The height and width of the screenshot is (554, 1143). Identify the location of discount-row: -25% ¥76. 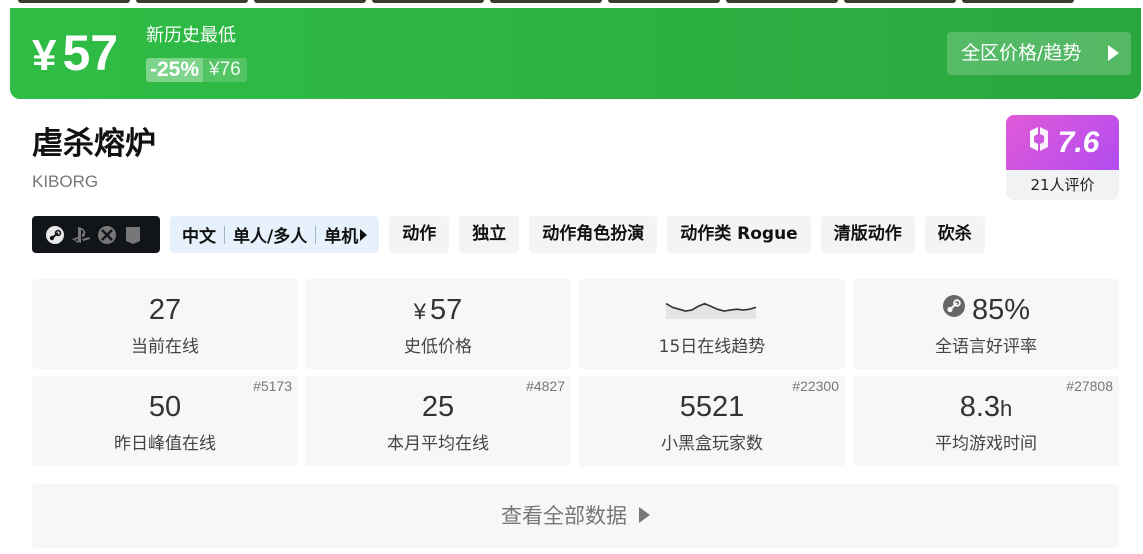
(196, 70).